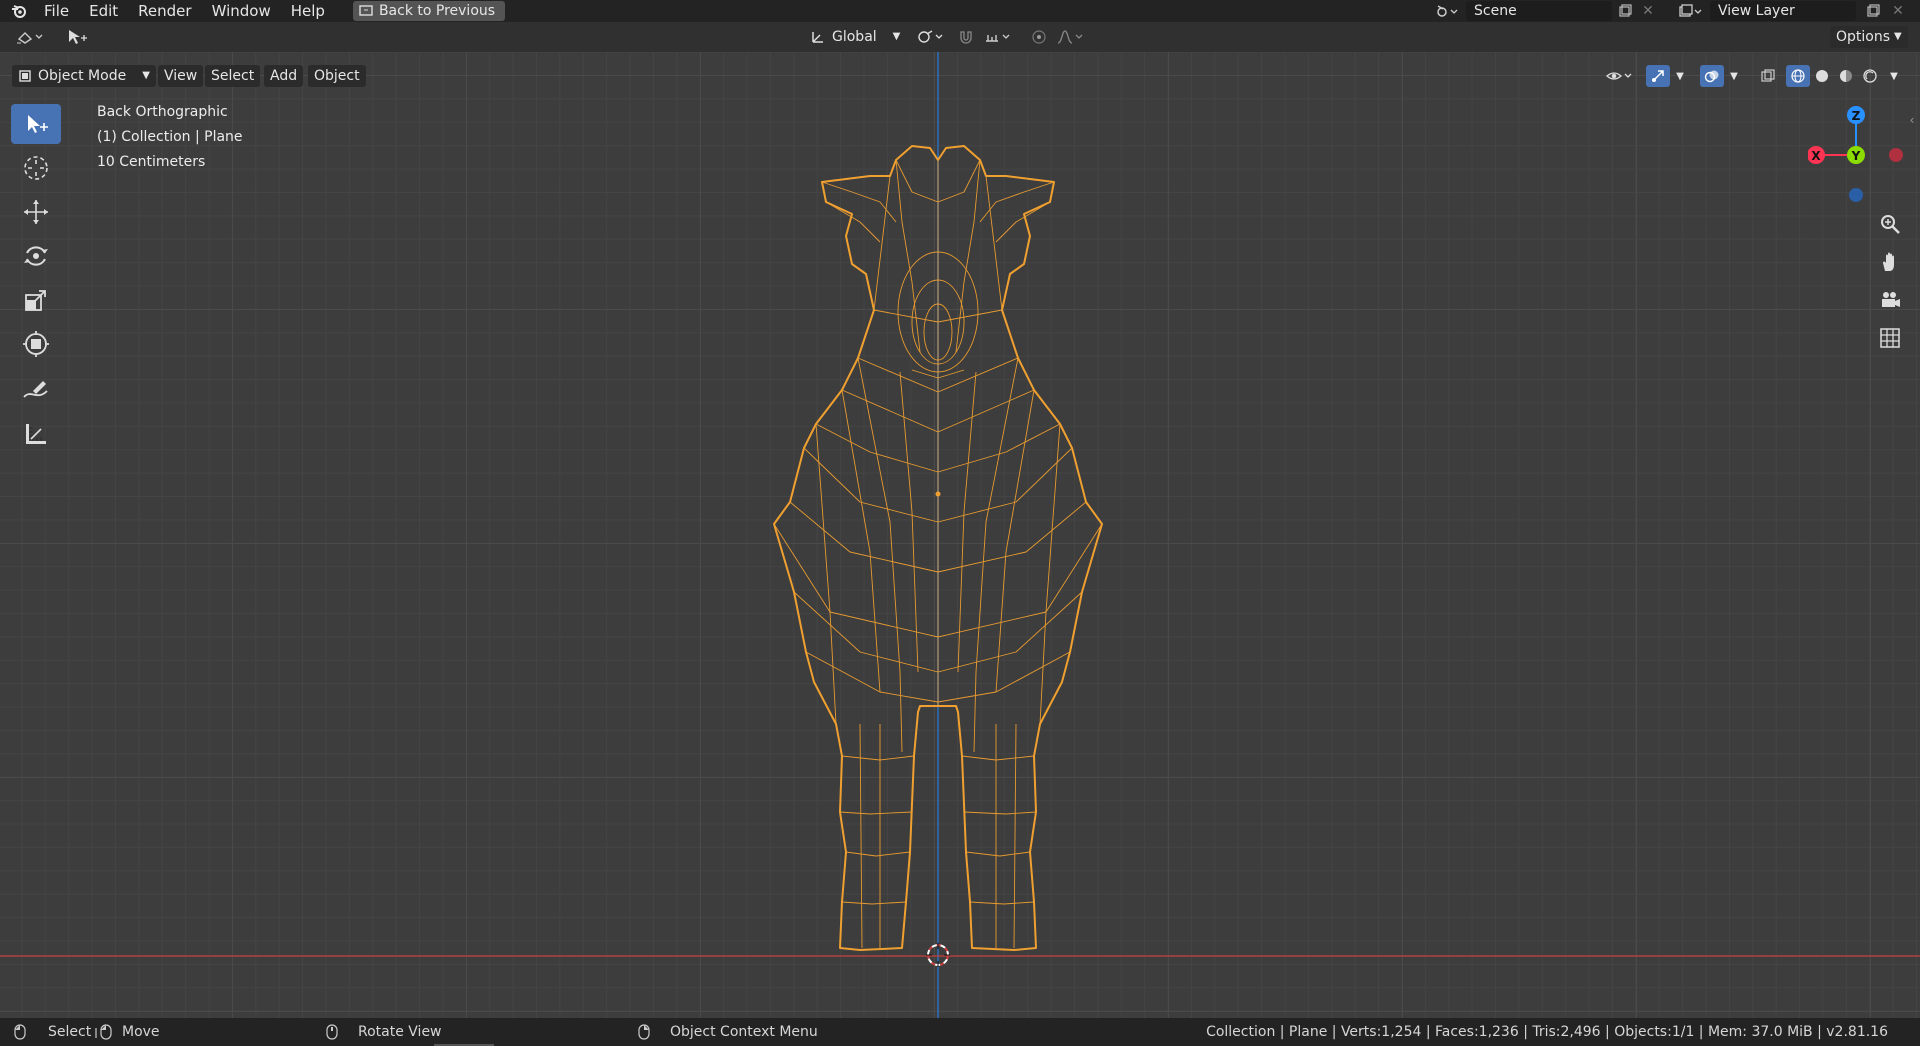  I want to click on perspective-toggle-button, so click(1890, 338).